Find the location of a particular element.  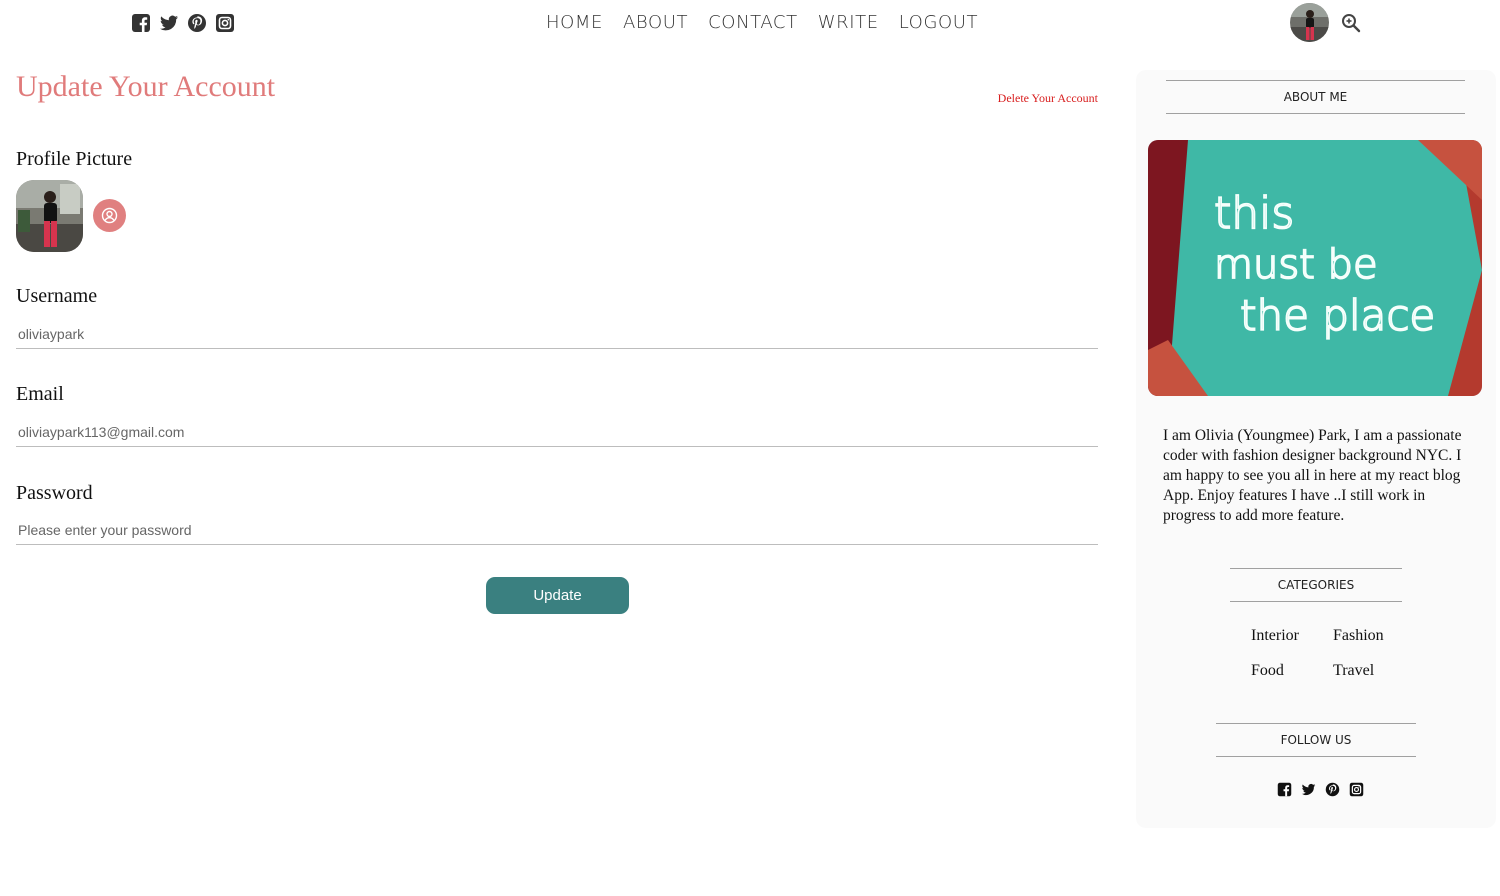

user-circle-icon is located at coordinates (109, 215).